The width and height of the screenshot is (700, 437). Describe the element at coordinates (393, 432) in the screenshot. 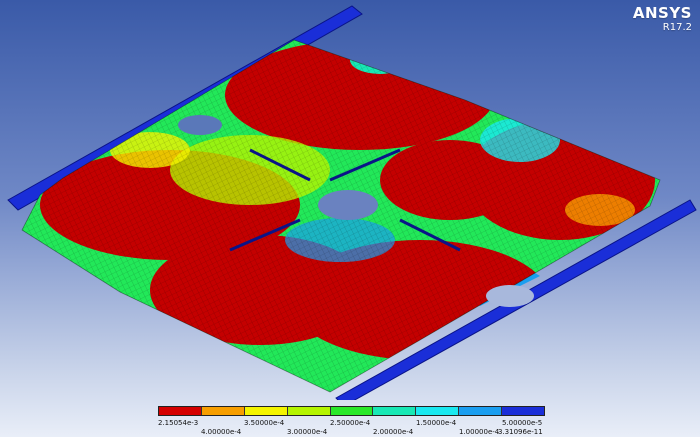

I see `legend-label: 2.00000e-4` at that location.